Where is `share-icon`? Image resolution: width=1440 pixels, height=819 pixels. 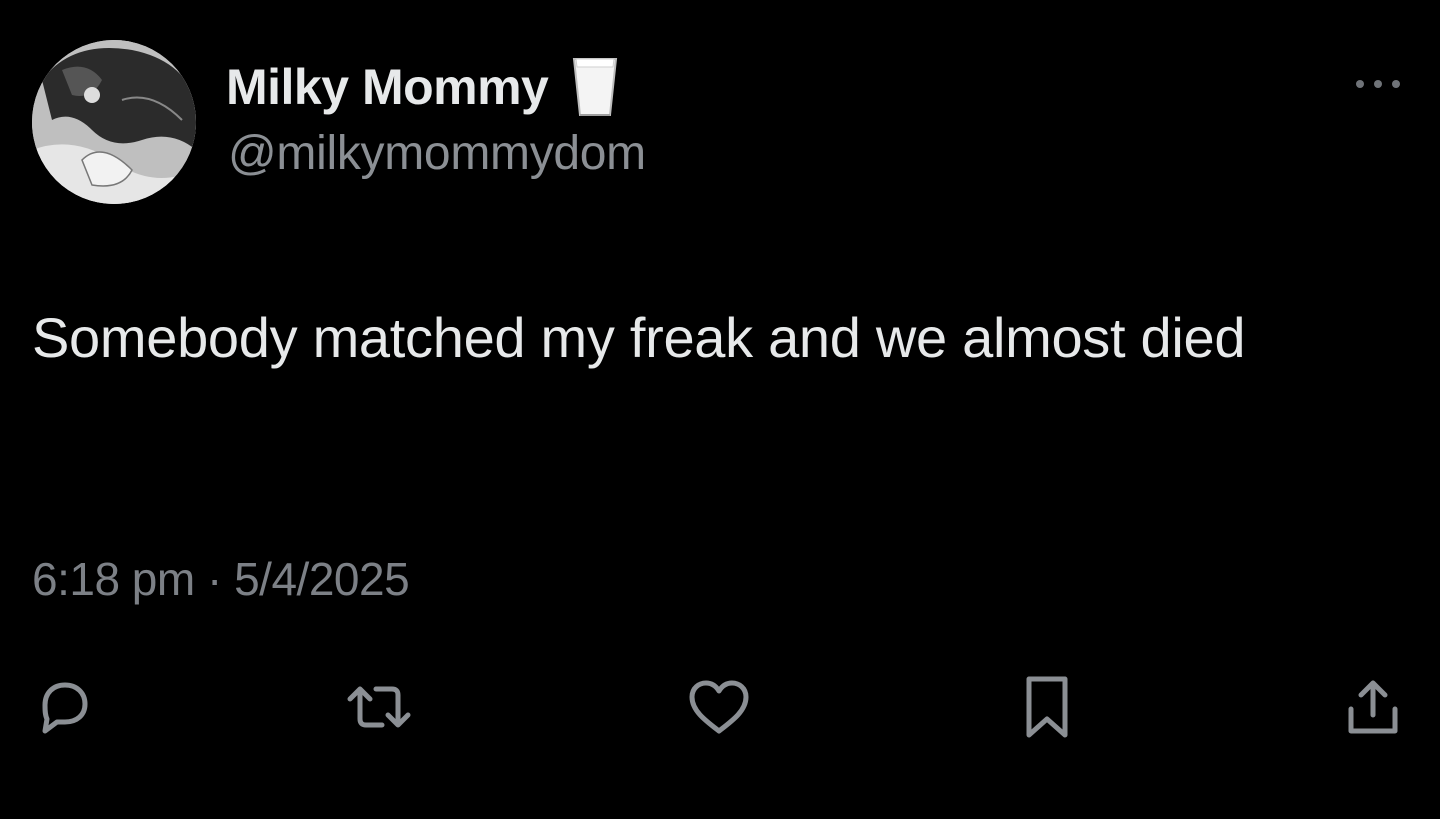 share-icon is located at coordinates (1373, 707).